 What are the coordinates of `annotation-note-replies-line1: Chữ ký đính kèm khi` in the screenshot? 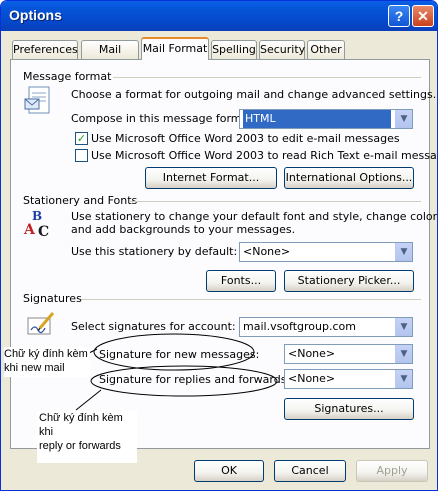 It's located at (81, 425).